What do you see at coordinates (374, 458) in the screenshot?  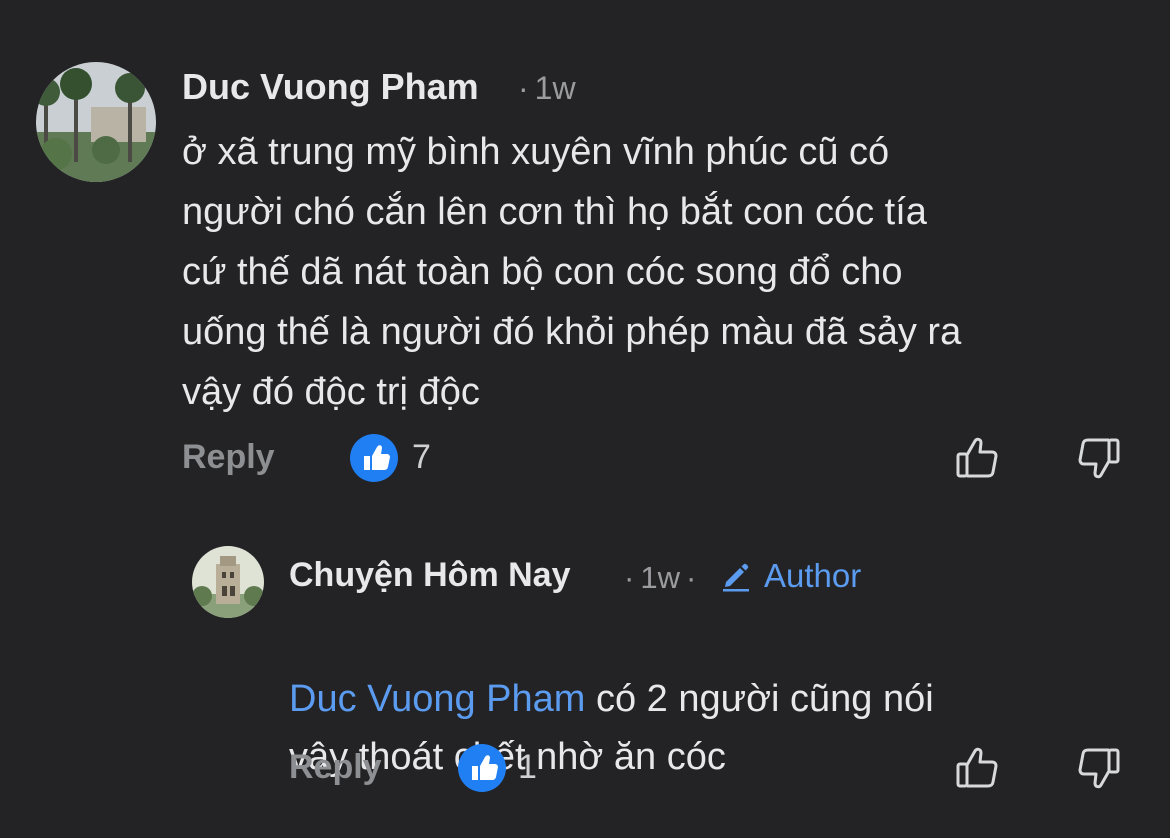 I see `comment-like-badge-icon` at bounding box center [374, 458].